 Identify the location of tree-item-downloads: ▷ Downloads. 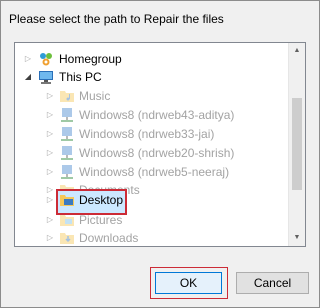
(152, 237).